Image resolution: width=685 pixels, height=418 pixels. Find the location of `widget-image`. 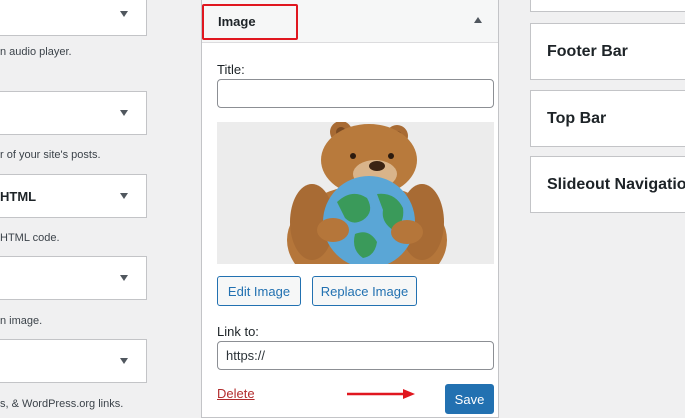

widget-image is located at coordinates (73, 278).